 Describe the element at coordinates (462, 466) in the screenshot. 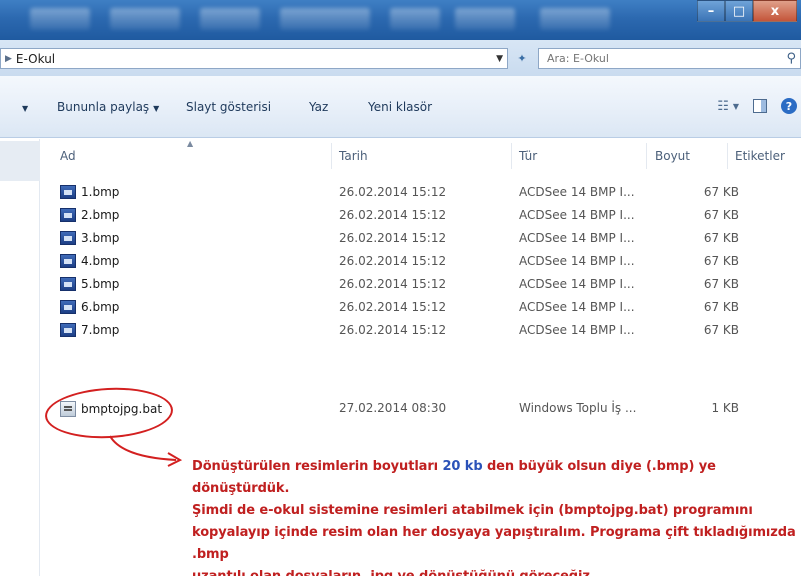

I see `annotation-highlight: 20 kb` at that location.